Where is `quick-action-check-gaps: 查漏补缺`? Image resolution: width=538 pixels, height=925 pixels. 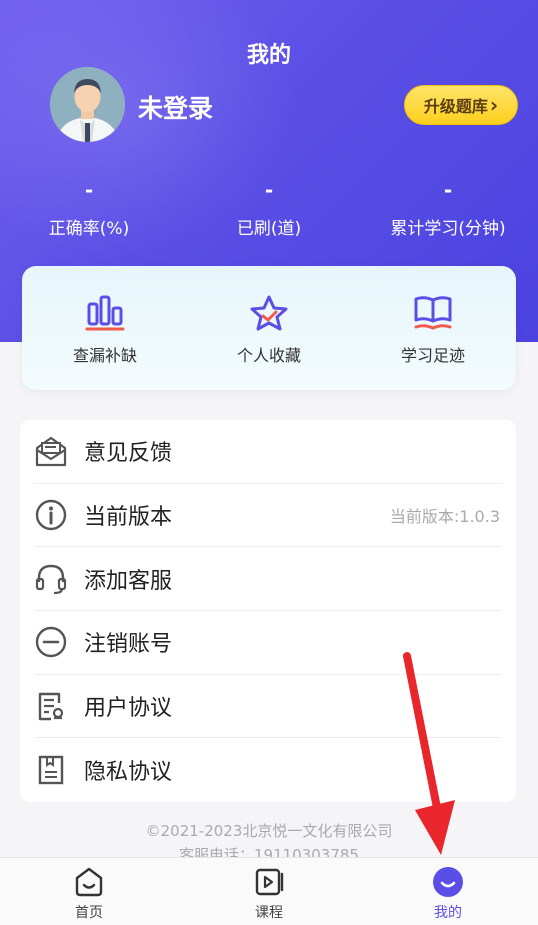 quick-action-check-gaps: 查漏补缺 is located at coordinates (105, 330).